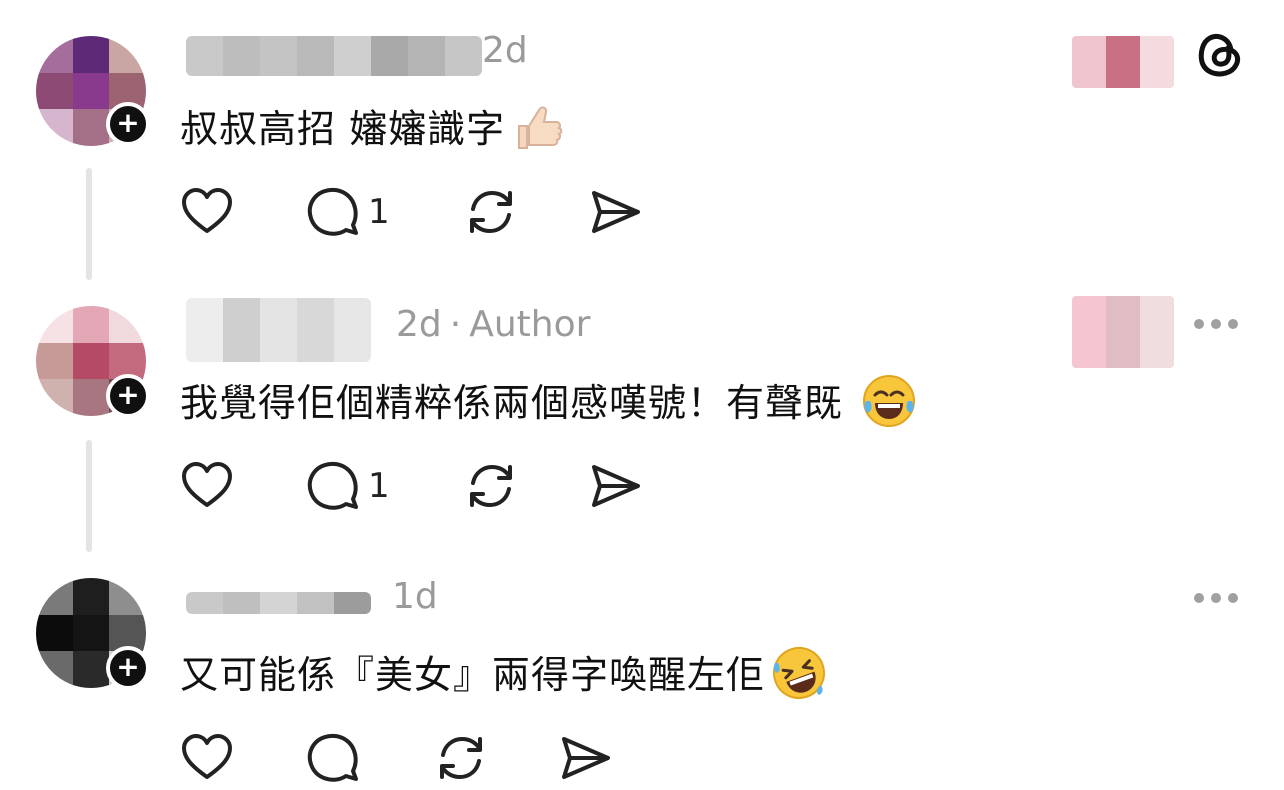  Describe the element at coordinates (473, 675) in the screenshot. I see `post-text-content: 又可能係『美女』兩得字喚醒左佢` at that location.